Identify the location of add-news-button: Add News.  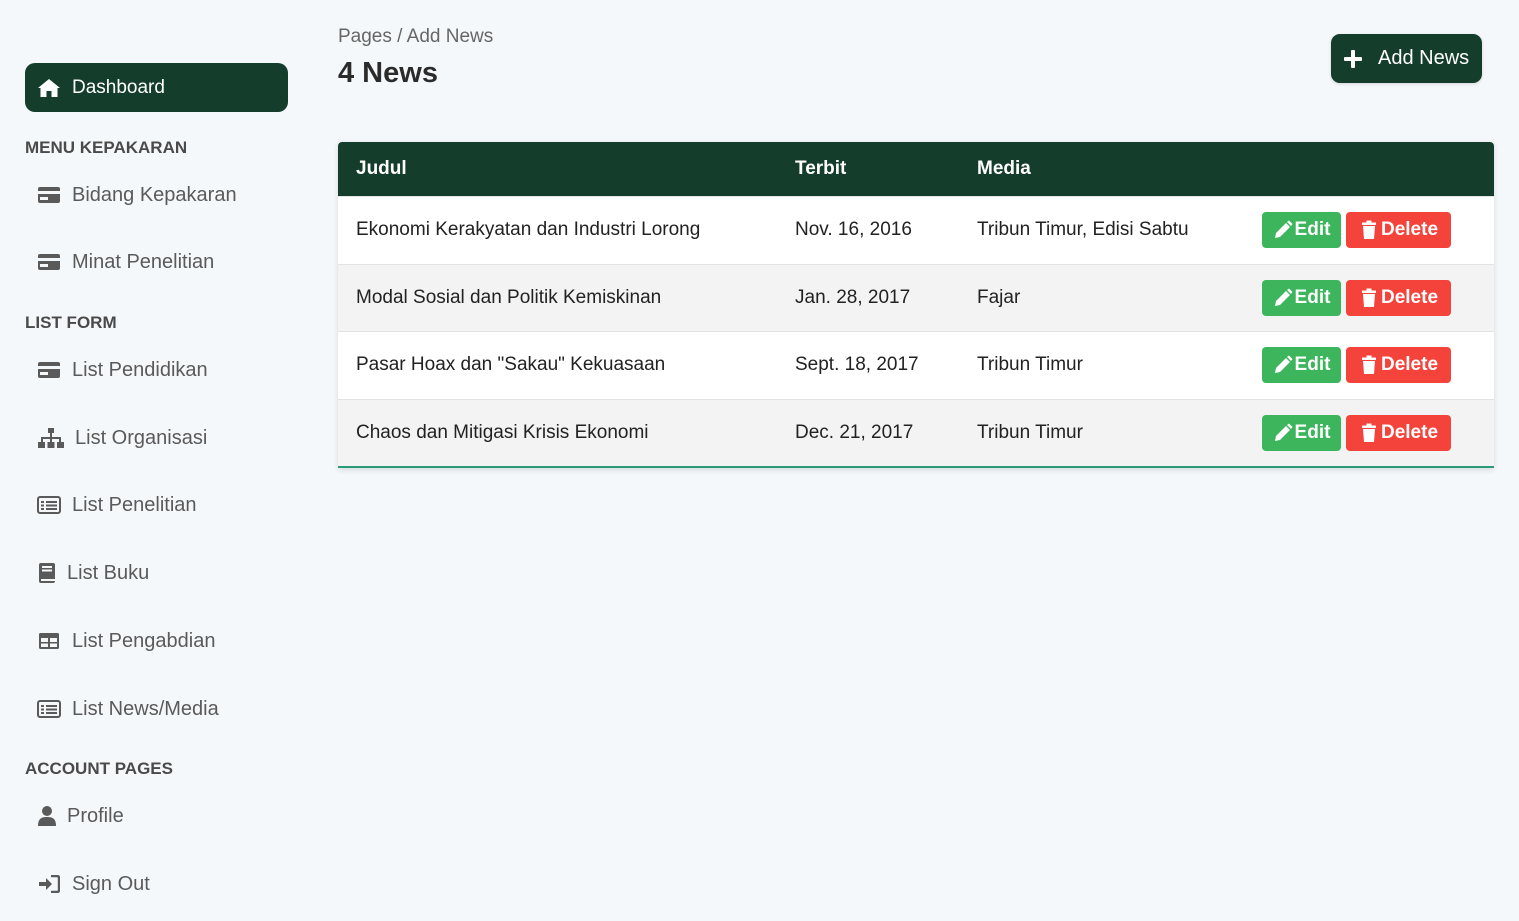
(1406, 58).